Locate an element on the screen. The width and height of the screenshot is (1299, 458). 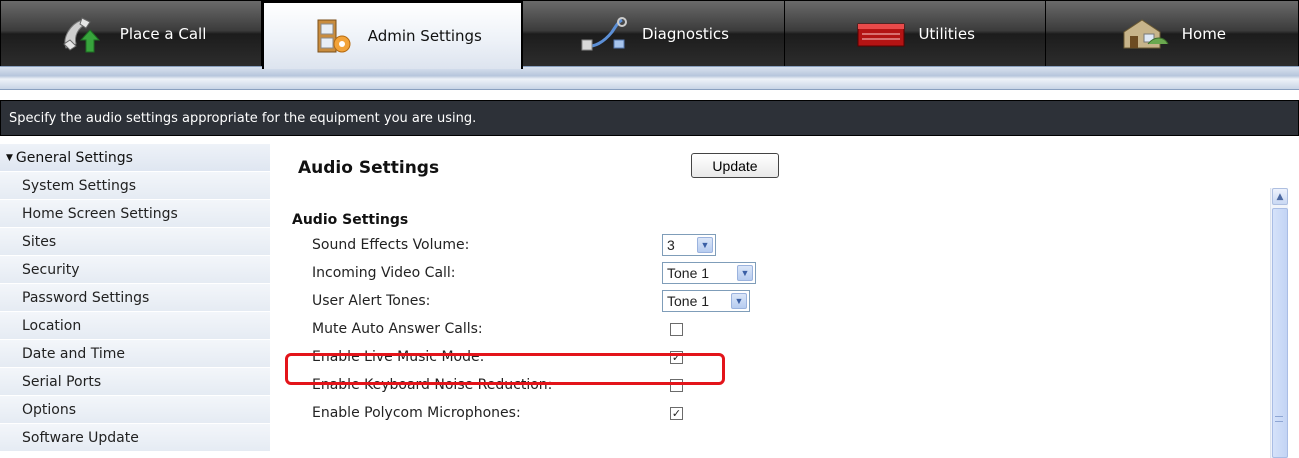
sidebar-item-label: Security is located at coordinates (51, 269).